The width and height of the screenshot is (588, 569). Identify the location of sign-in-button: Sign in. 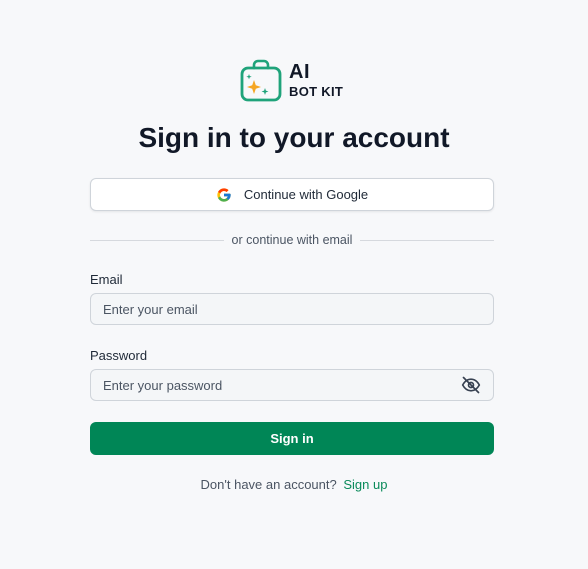
(292, 438).